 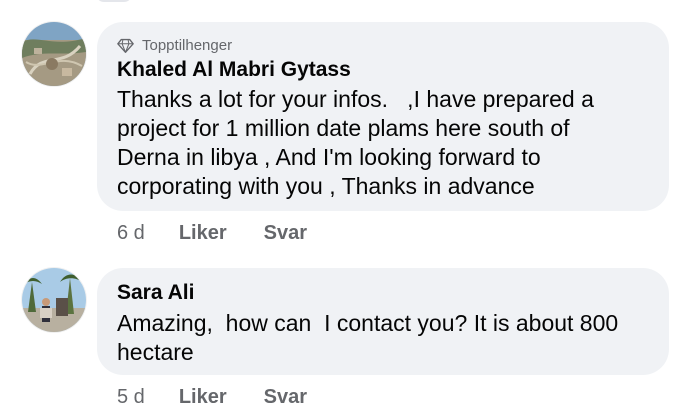 What do you see at coordinates (383, 293) in the screenshot?
I see `comment-author: Sara Ali` at bounding box center [383, 293].